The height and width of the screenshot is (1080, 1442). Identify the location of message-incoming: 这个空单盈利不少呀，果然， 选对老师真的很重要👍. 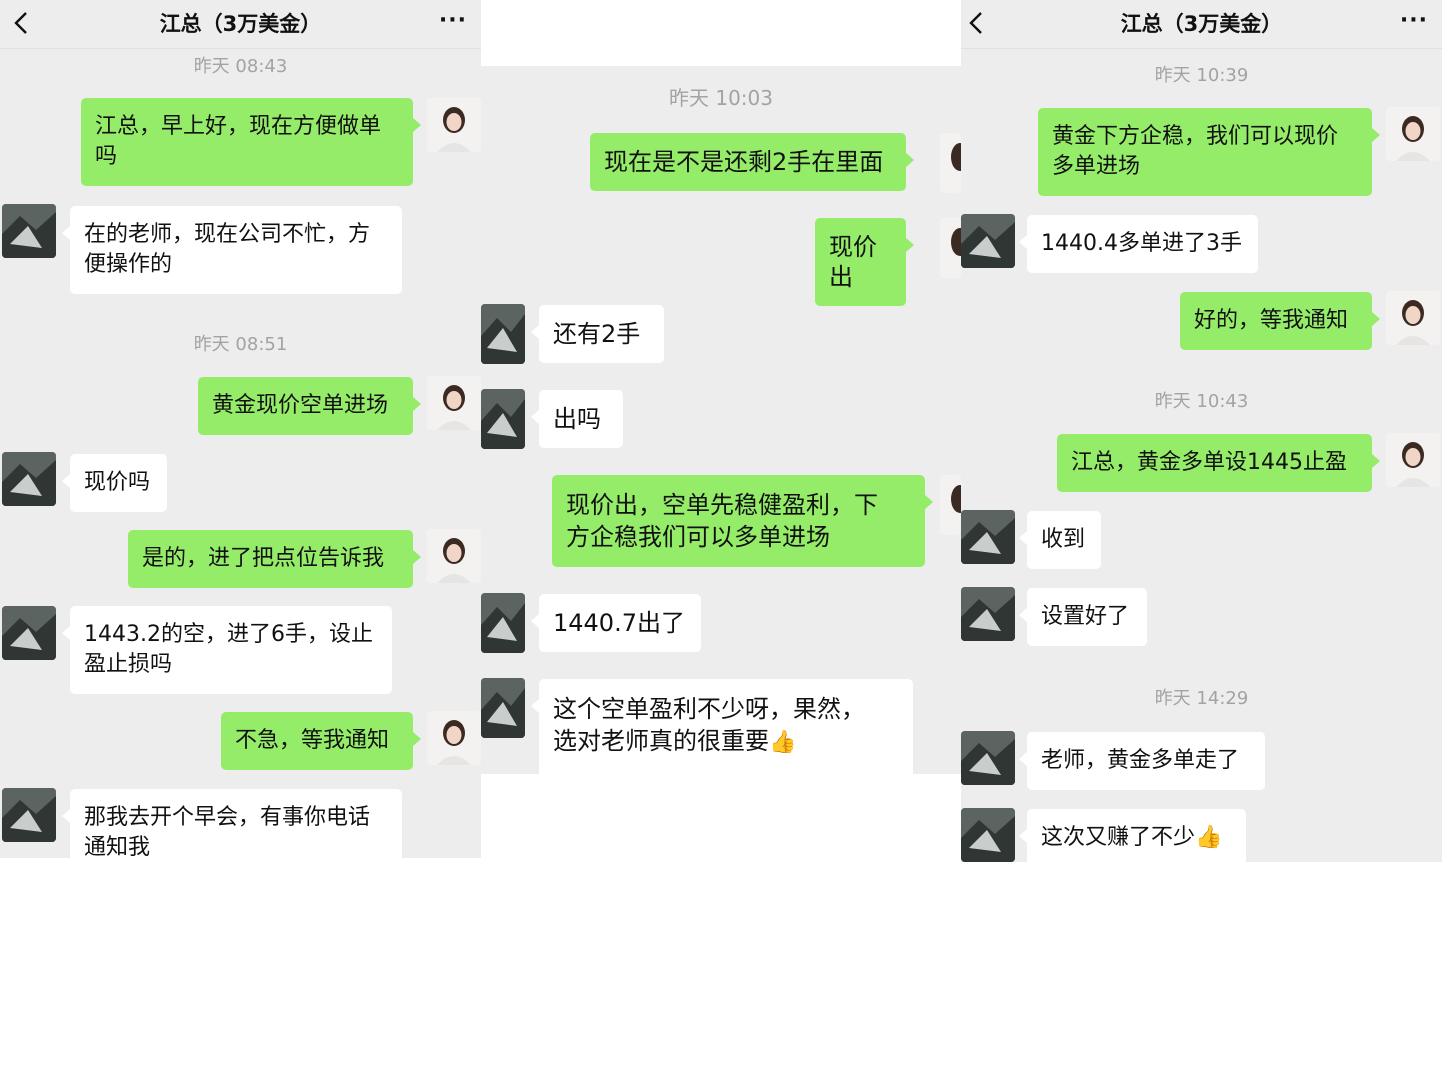
(722, 726).